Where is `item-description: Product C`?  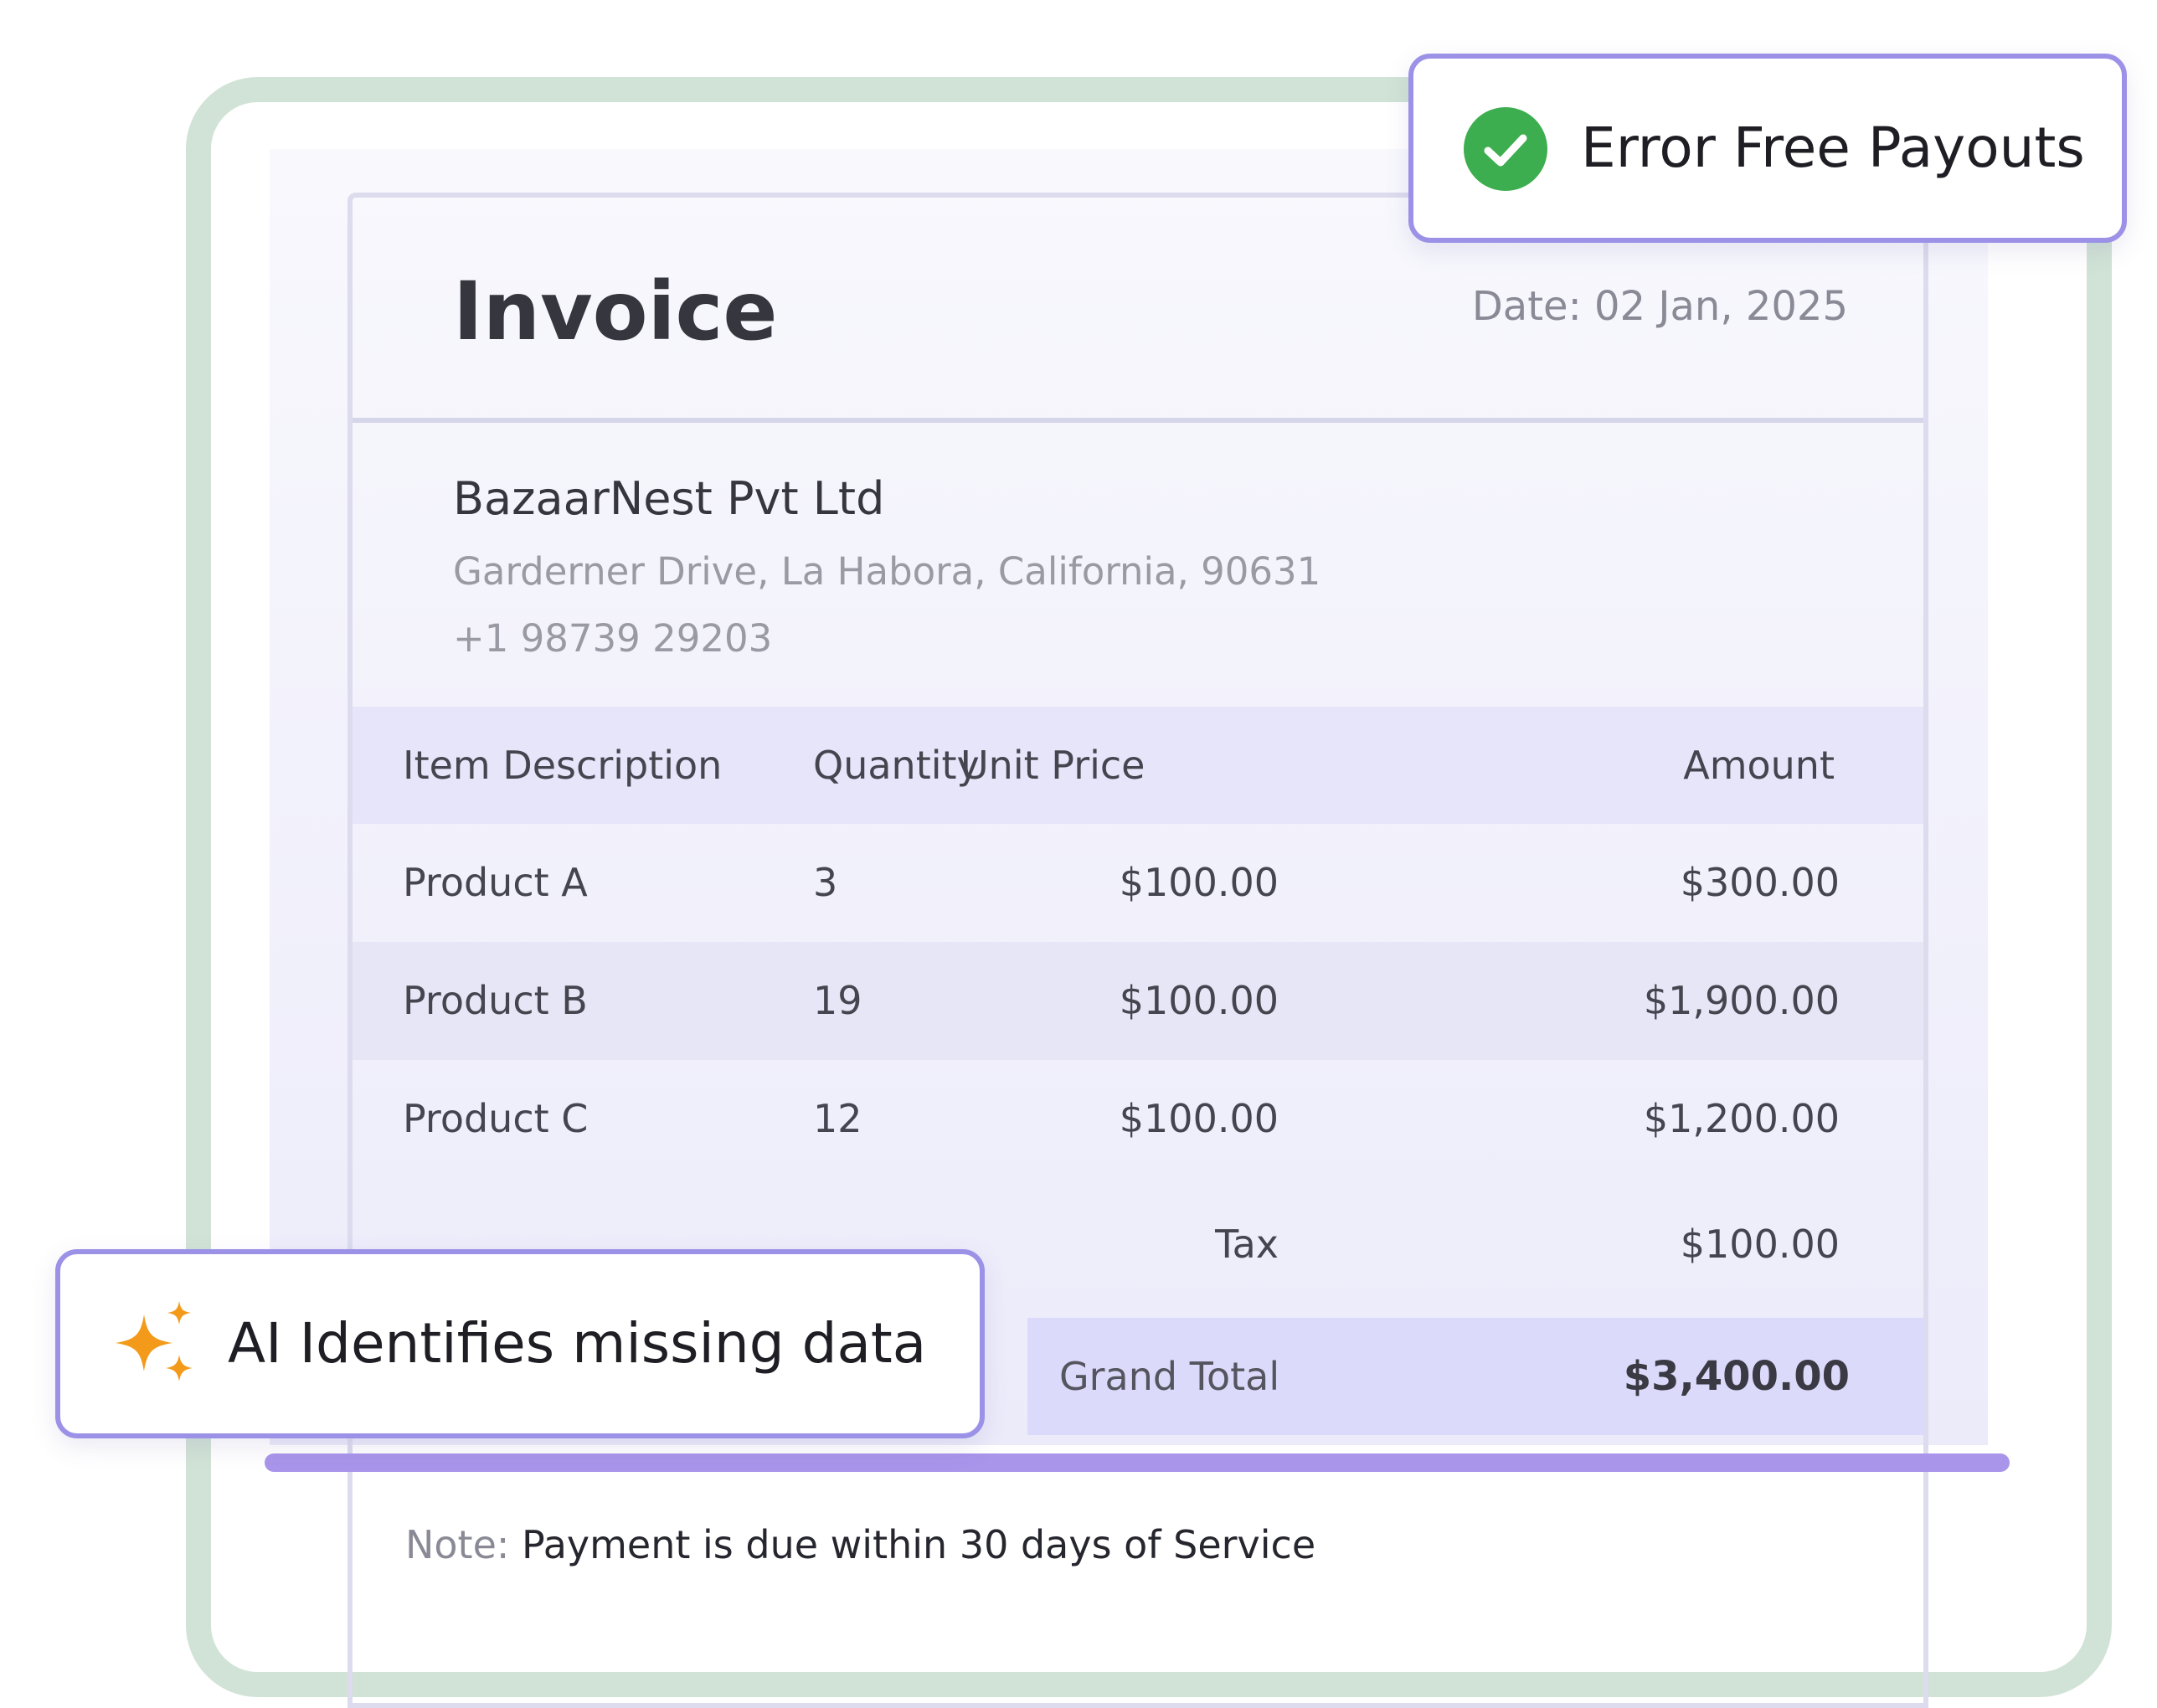 item-description: Product C is located at coordinates (496, 1118).